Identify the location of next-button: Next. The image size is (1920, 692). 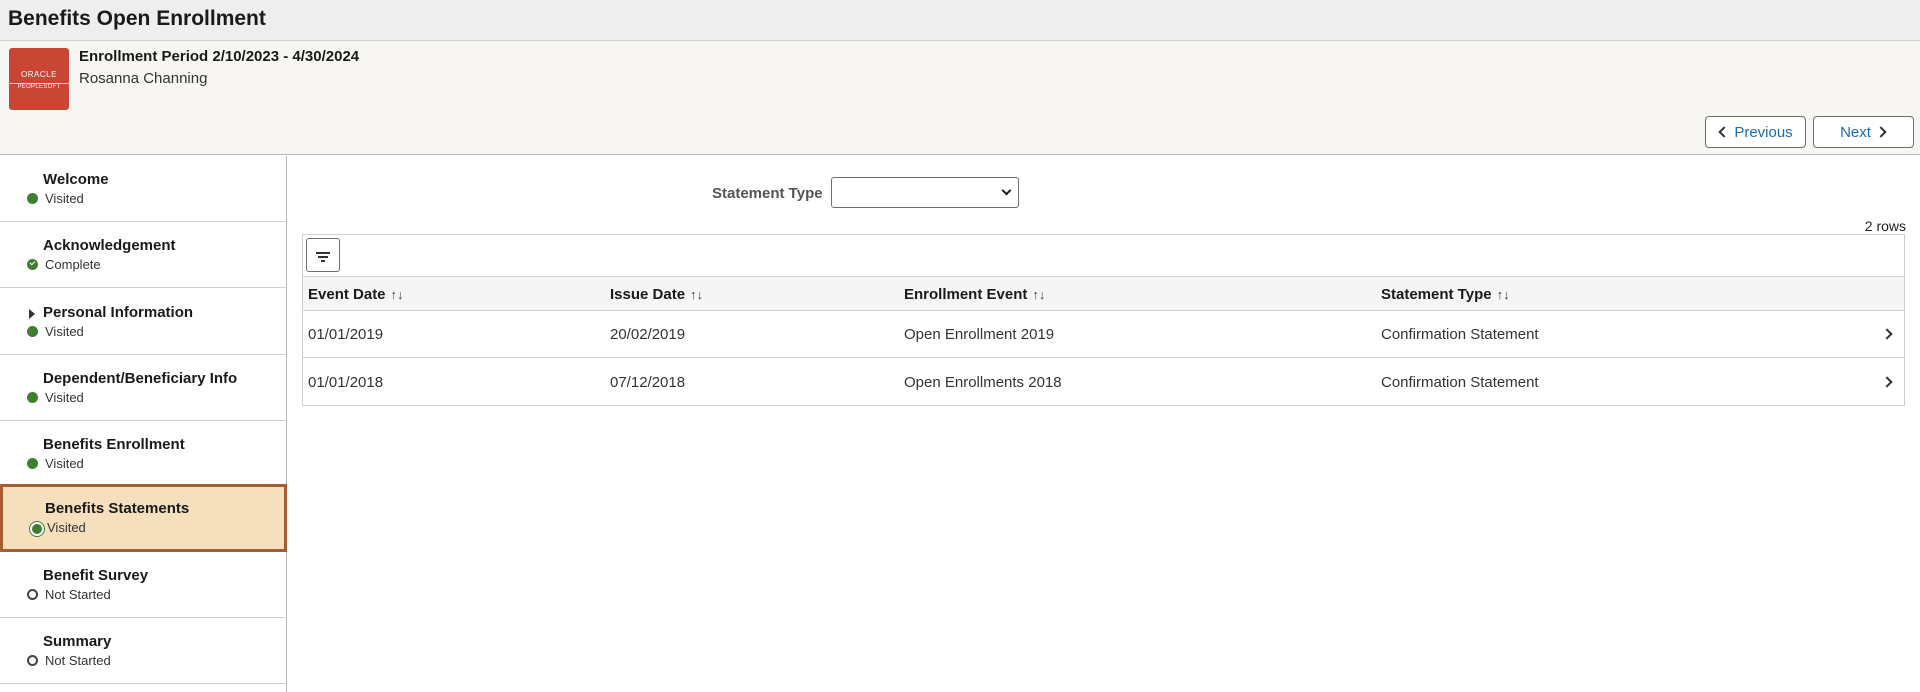
(1863, 132).